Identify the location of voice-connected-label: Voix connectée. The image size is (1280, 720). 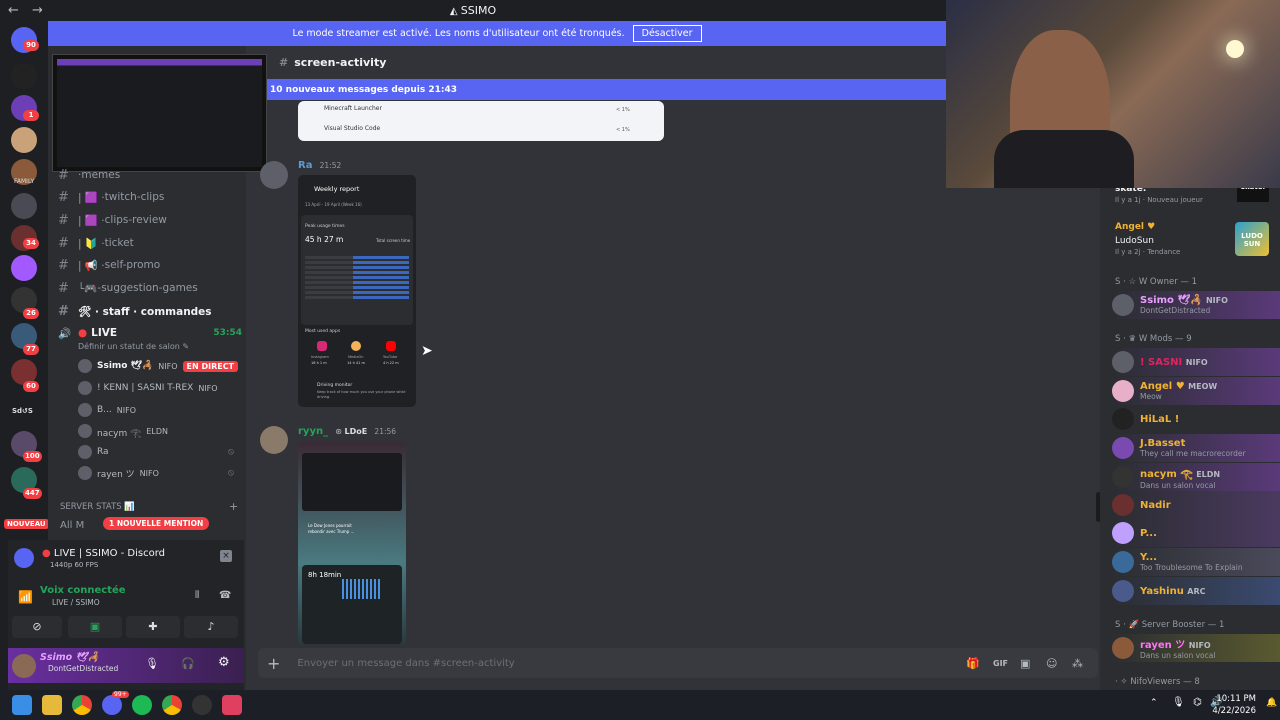
(83, 590).